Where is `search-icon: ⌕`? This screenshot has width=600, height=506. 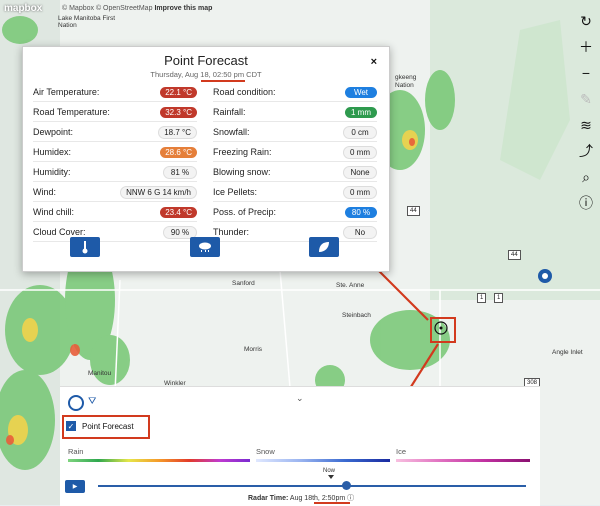 search-icon: ⌕ is located at coordinates (586, 177).